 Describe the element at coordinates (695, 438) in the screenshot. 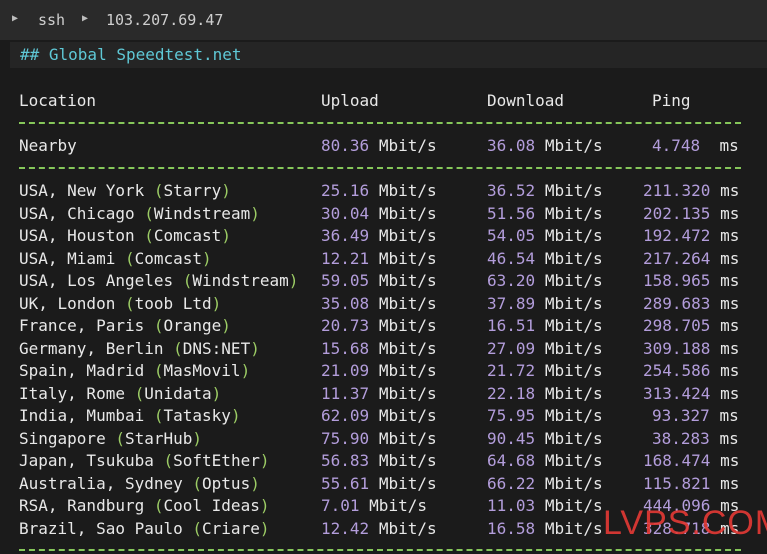

I see `server-ping: 38.283 ms` at that location.